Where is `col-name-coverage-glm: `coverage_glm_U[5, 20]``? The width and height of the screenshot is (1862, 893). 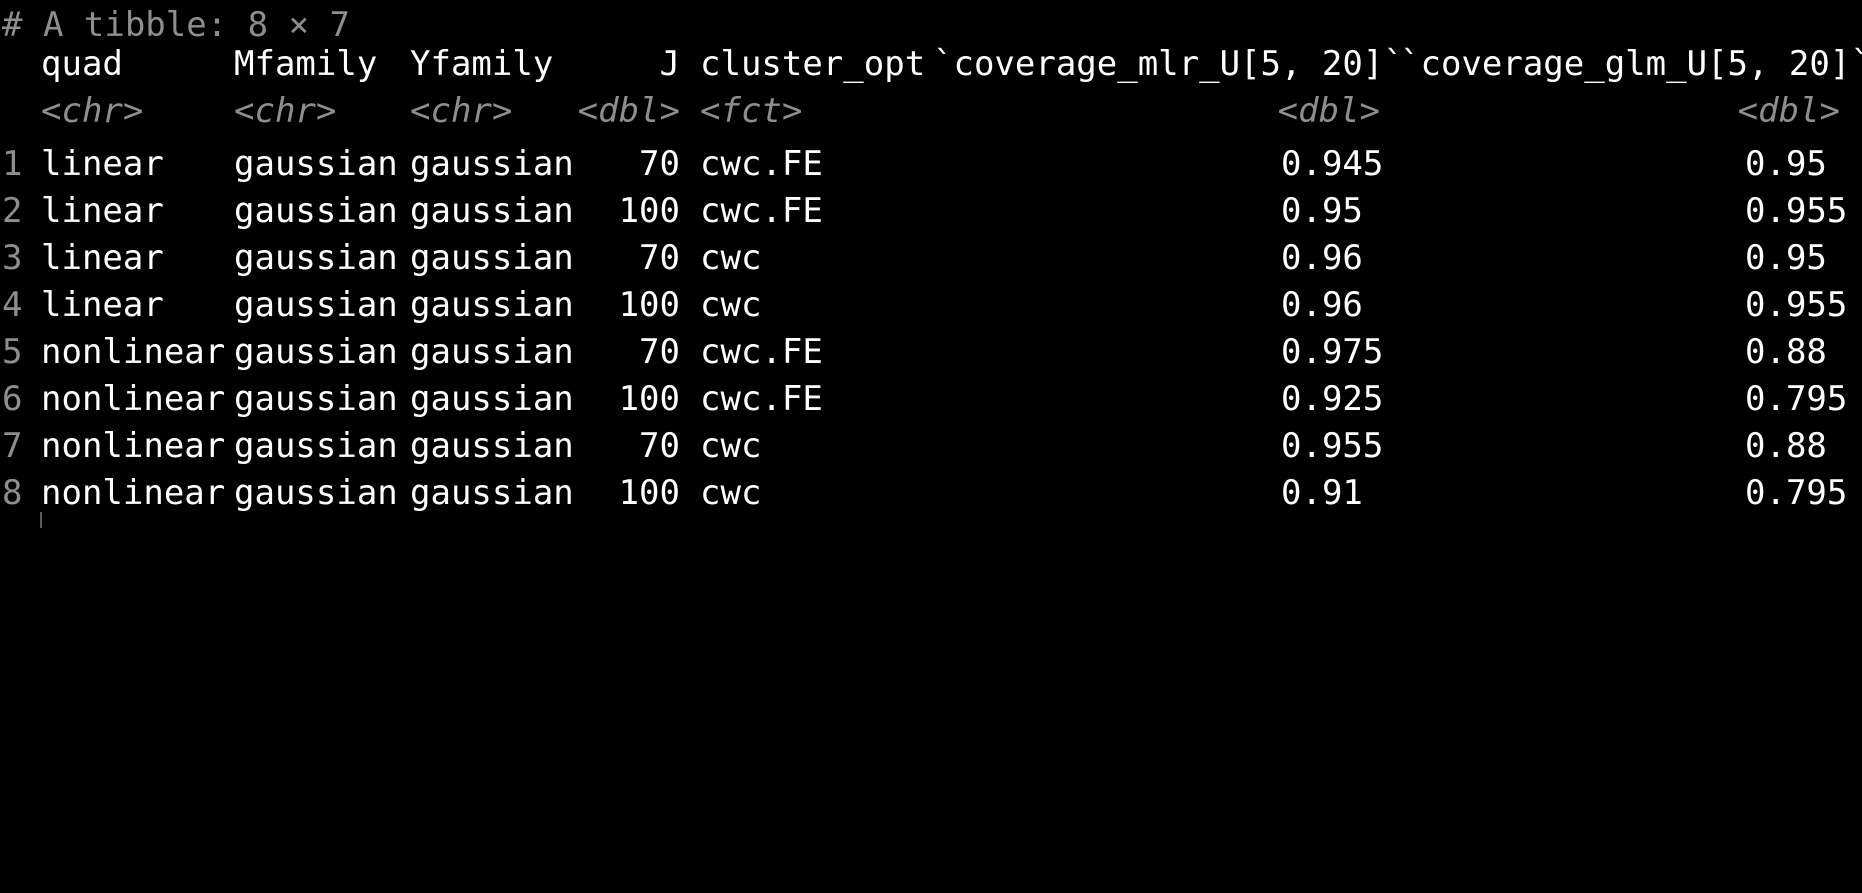
col-name-coverage-glm: `coverage_glm_U[5, 20]` is located at coordinates (1631, 64).